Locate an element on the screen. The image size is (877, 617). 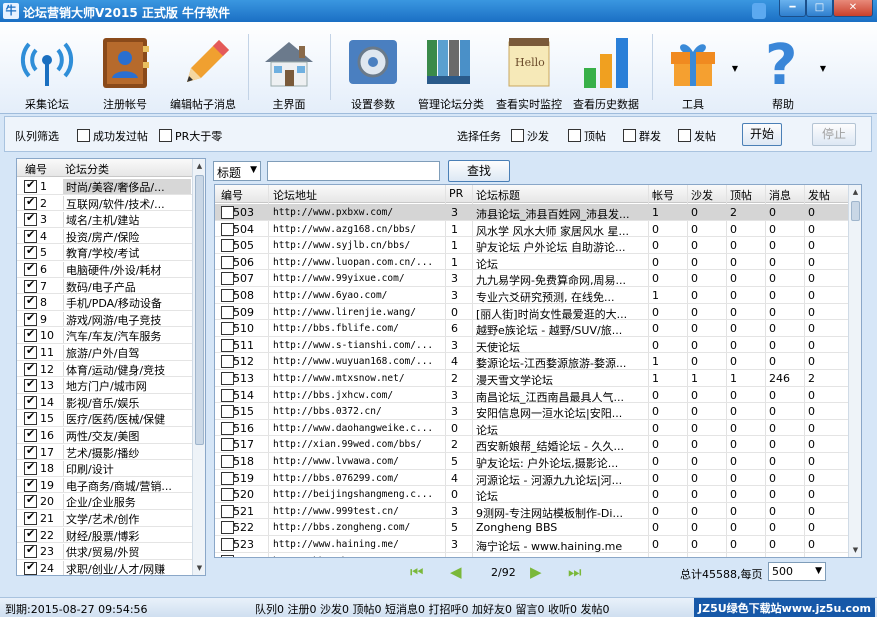
tools-dropdown-arrow: ▼ is located at coordinates (735, 68).